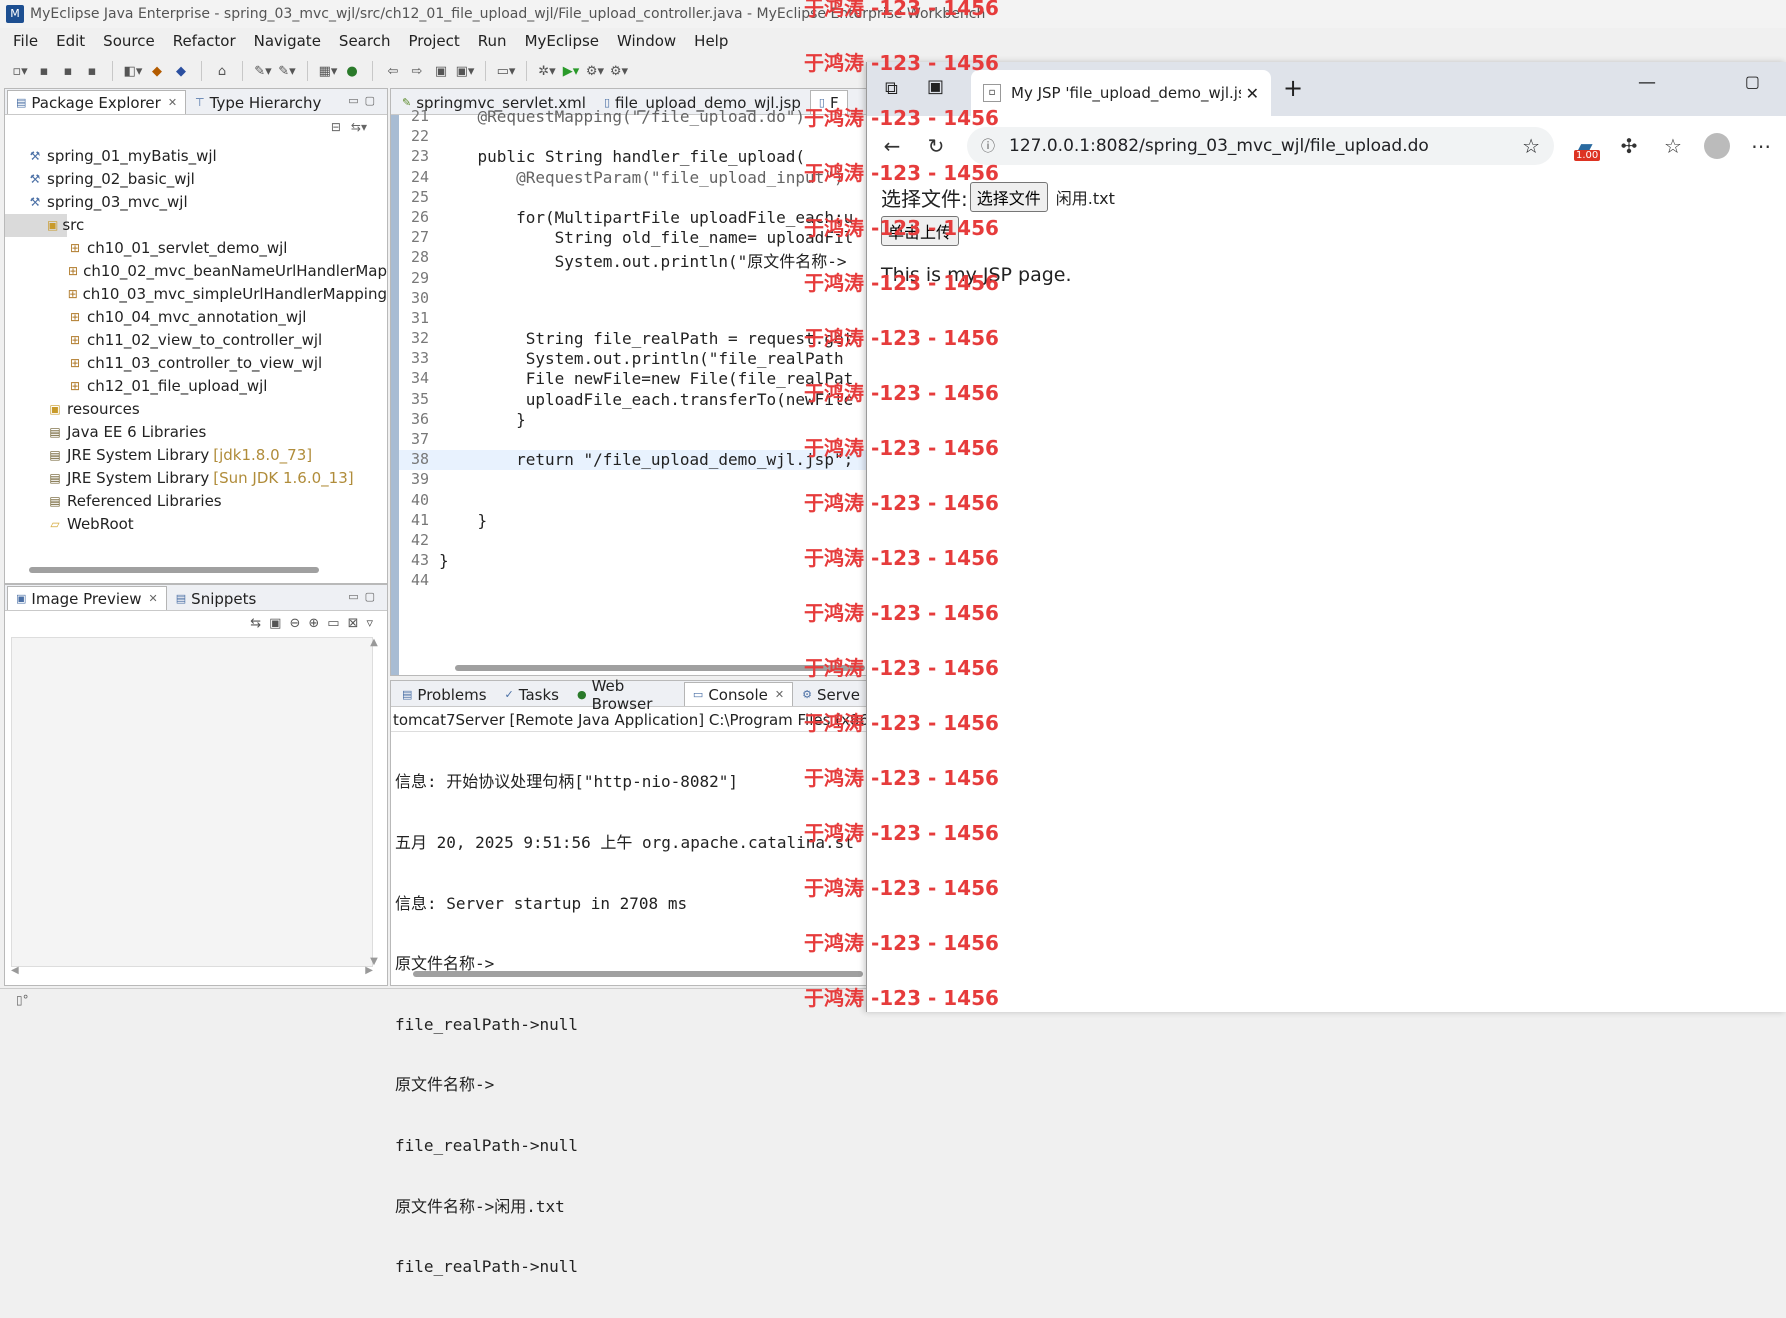  I want to click on close-tab-icon: ✕, so click(1252, 93).